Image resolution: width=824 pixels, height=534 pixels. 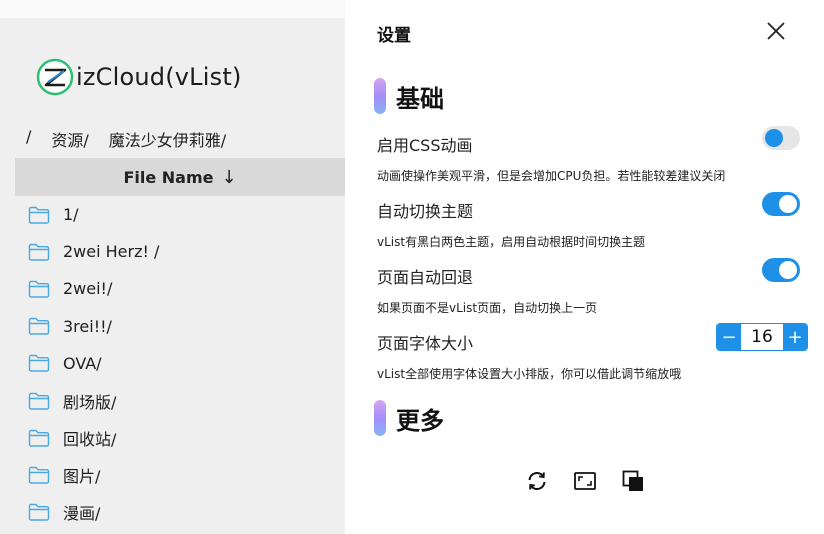 What do you see at coordinates (425, 343) in the screenshot?
I see `font-size-label: 页面字体大小` at bounding box center [425, 343].